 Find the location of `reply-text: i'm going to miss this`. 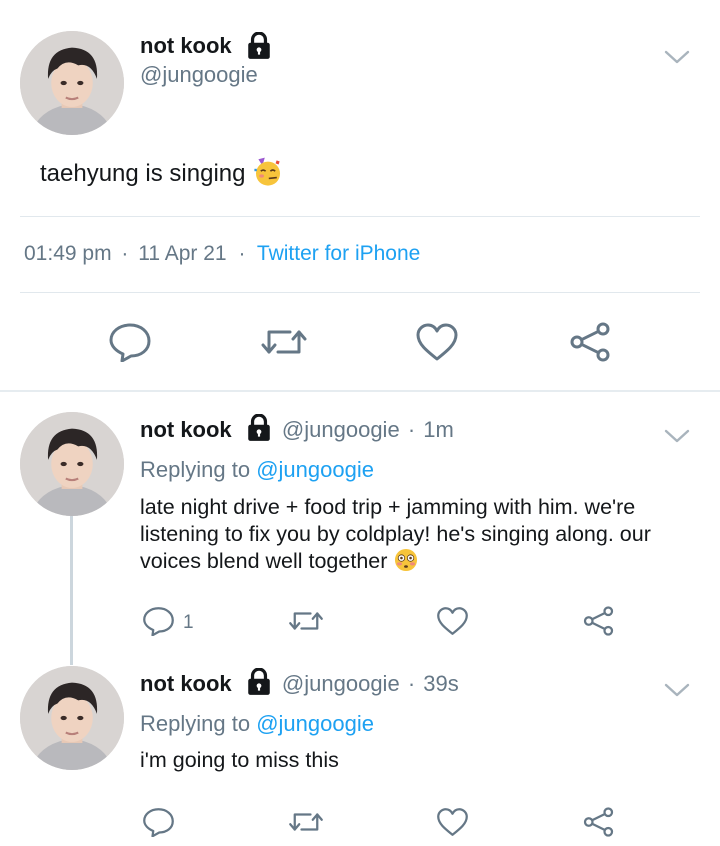

reply-text: i'm going to miss this is located at coordinates (239, 760).